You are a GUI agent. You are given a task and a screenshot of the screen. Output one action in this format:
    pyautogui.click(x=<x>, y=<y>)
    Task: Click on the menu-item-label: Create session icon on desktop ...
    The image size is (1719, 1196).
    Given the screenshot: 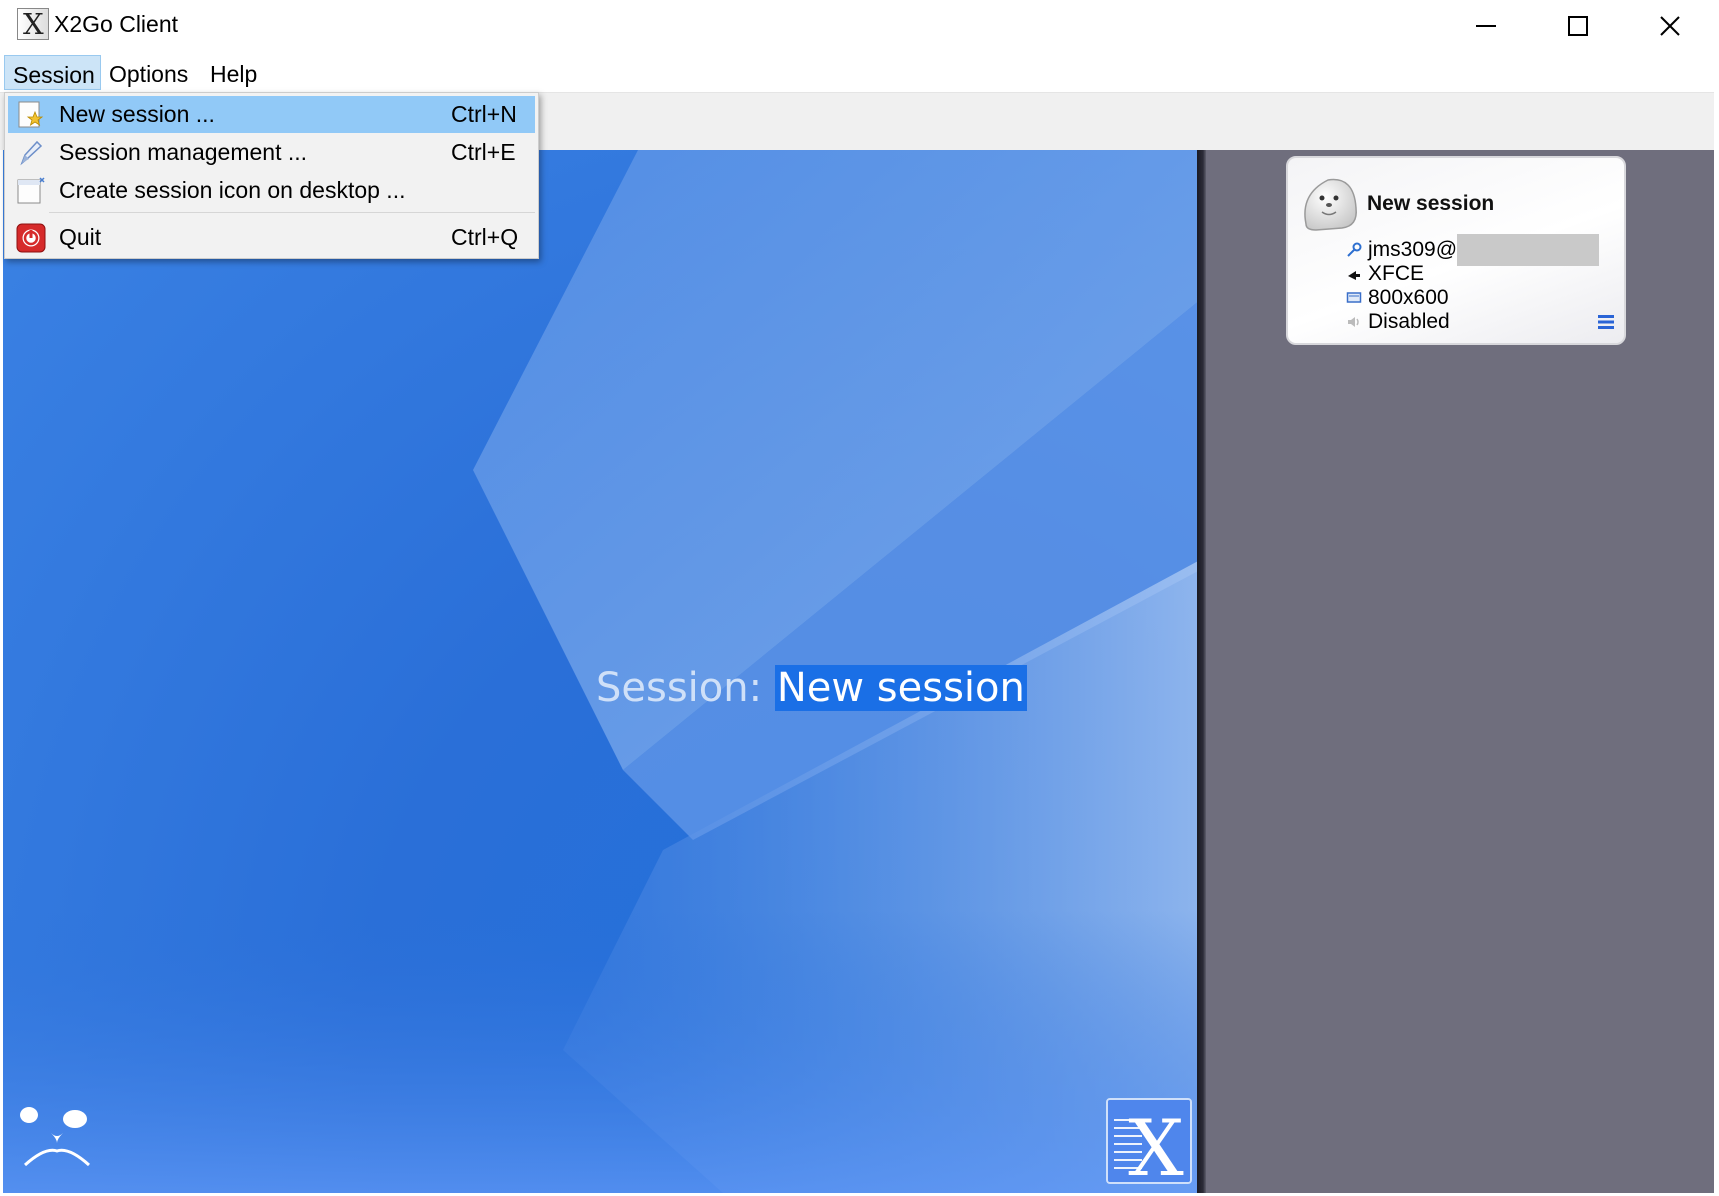 What is the action you would take?
    pyautogui.click(x=232, y=190)
    